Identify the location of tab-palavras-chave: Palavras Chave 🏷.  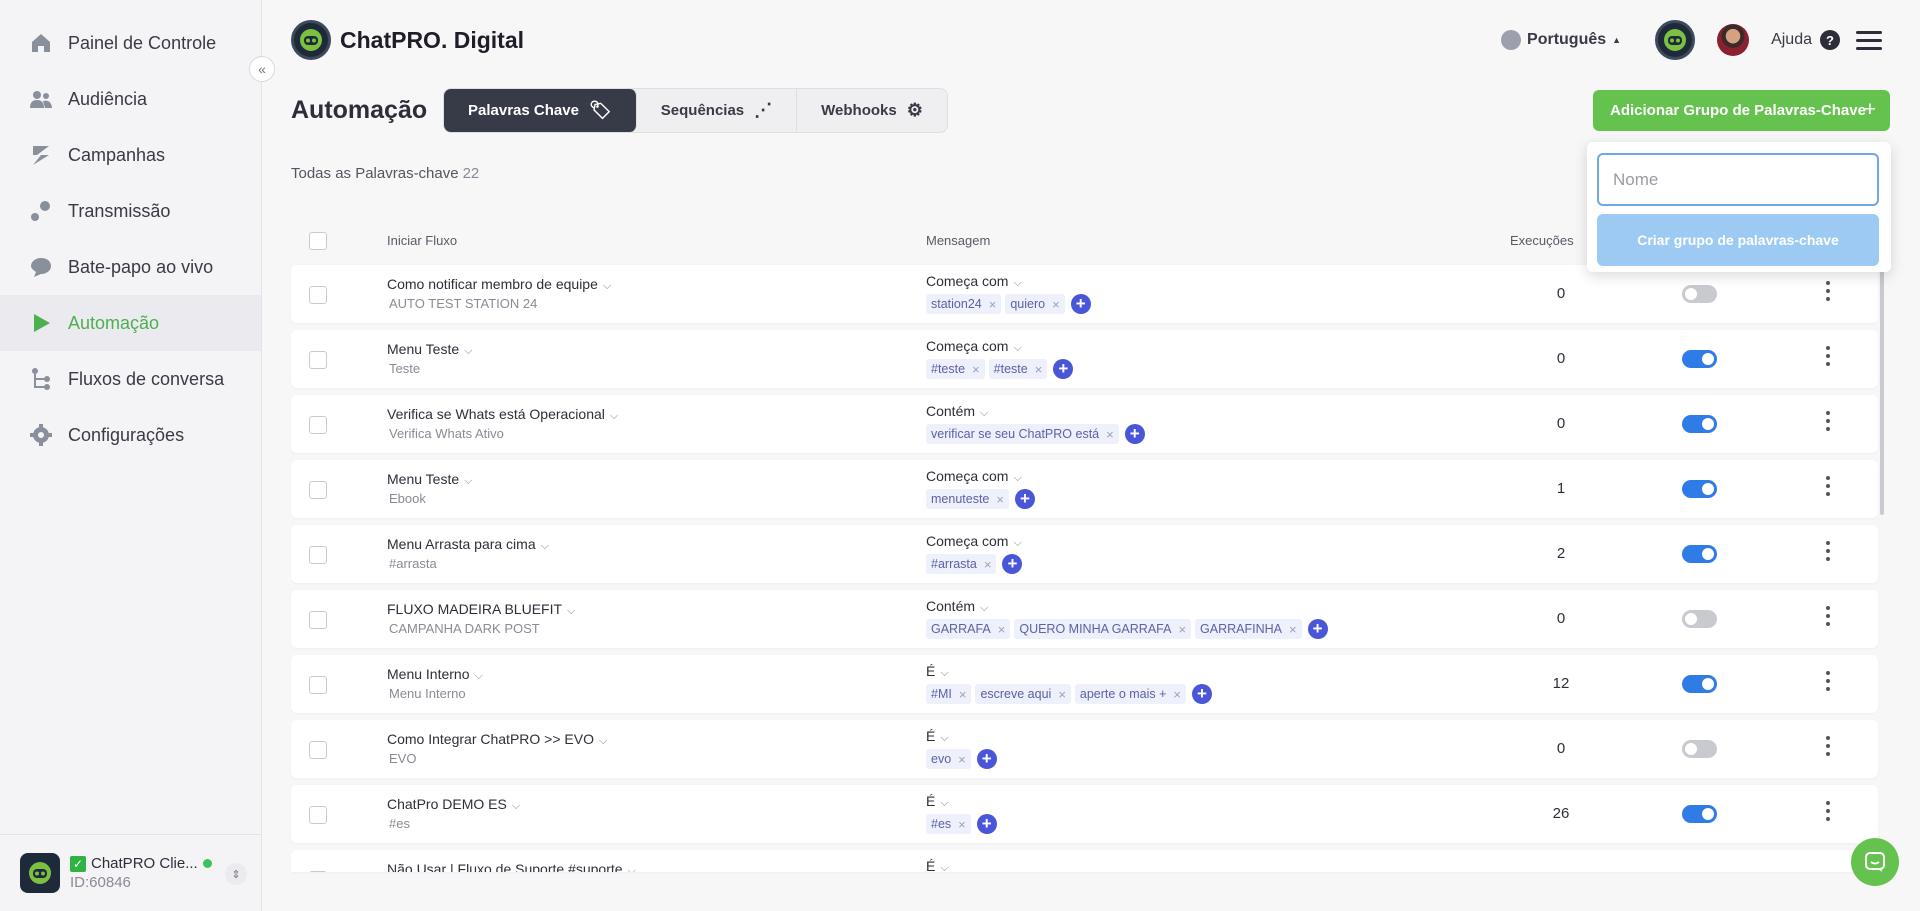
(540, 110).